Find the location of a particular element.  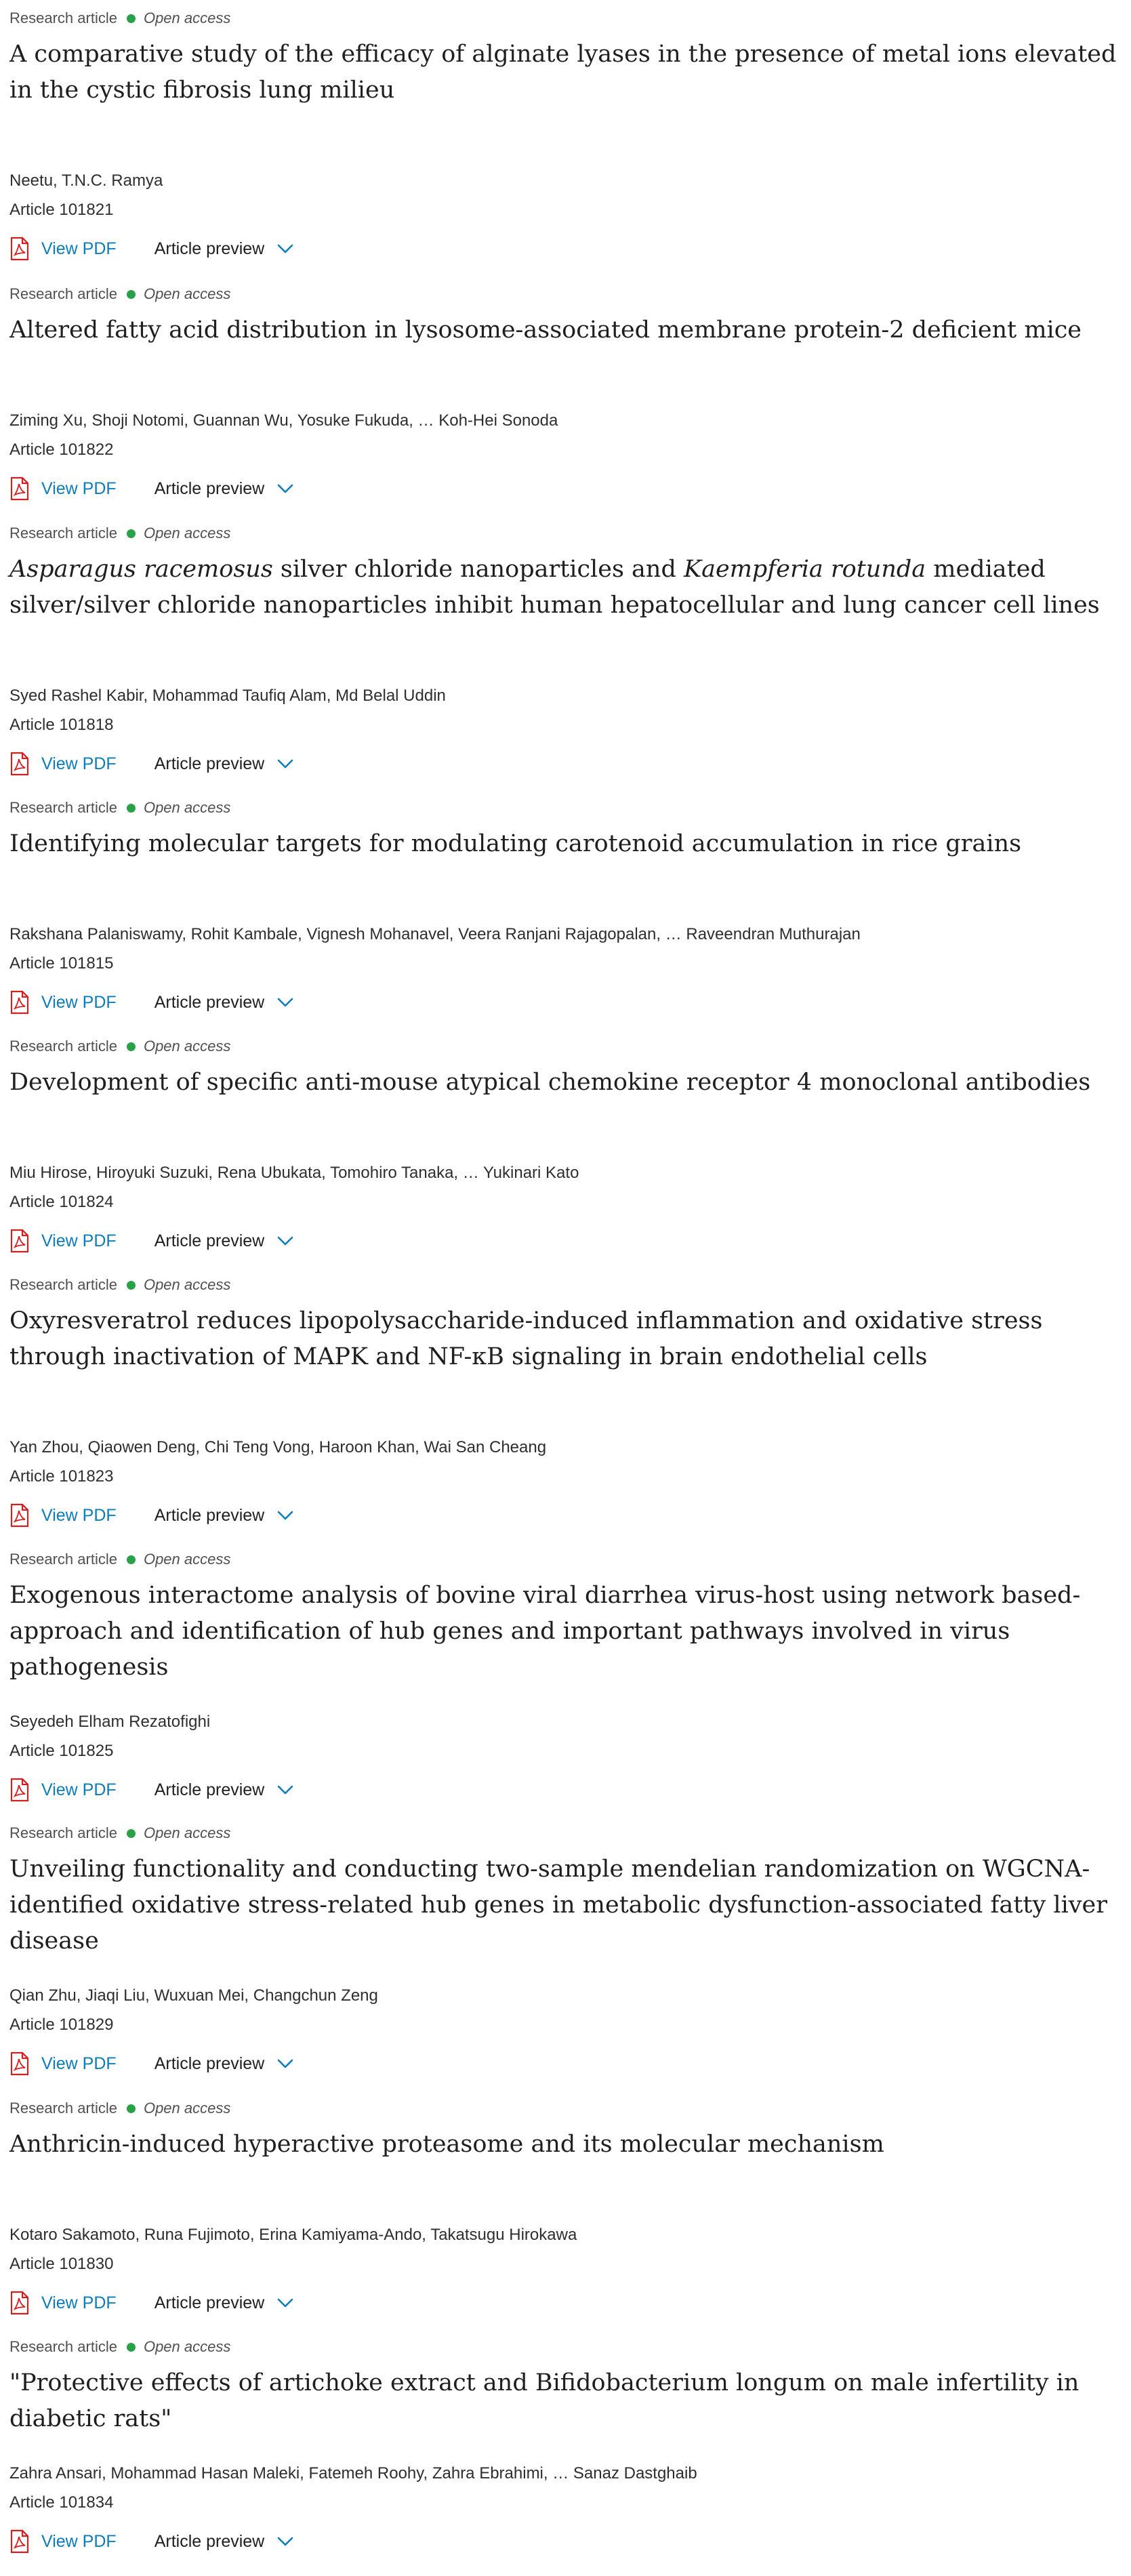

article-authors: Neetu, T.N.C. Ramya is located at coordinates (86, 180).